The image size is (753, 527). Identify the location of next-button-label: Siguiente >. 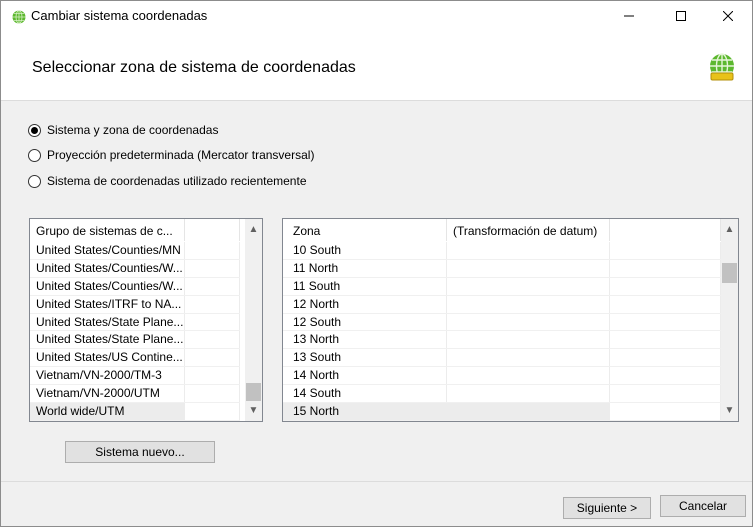
(607, 508).